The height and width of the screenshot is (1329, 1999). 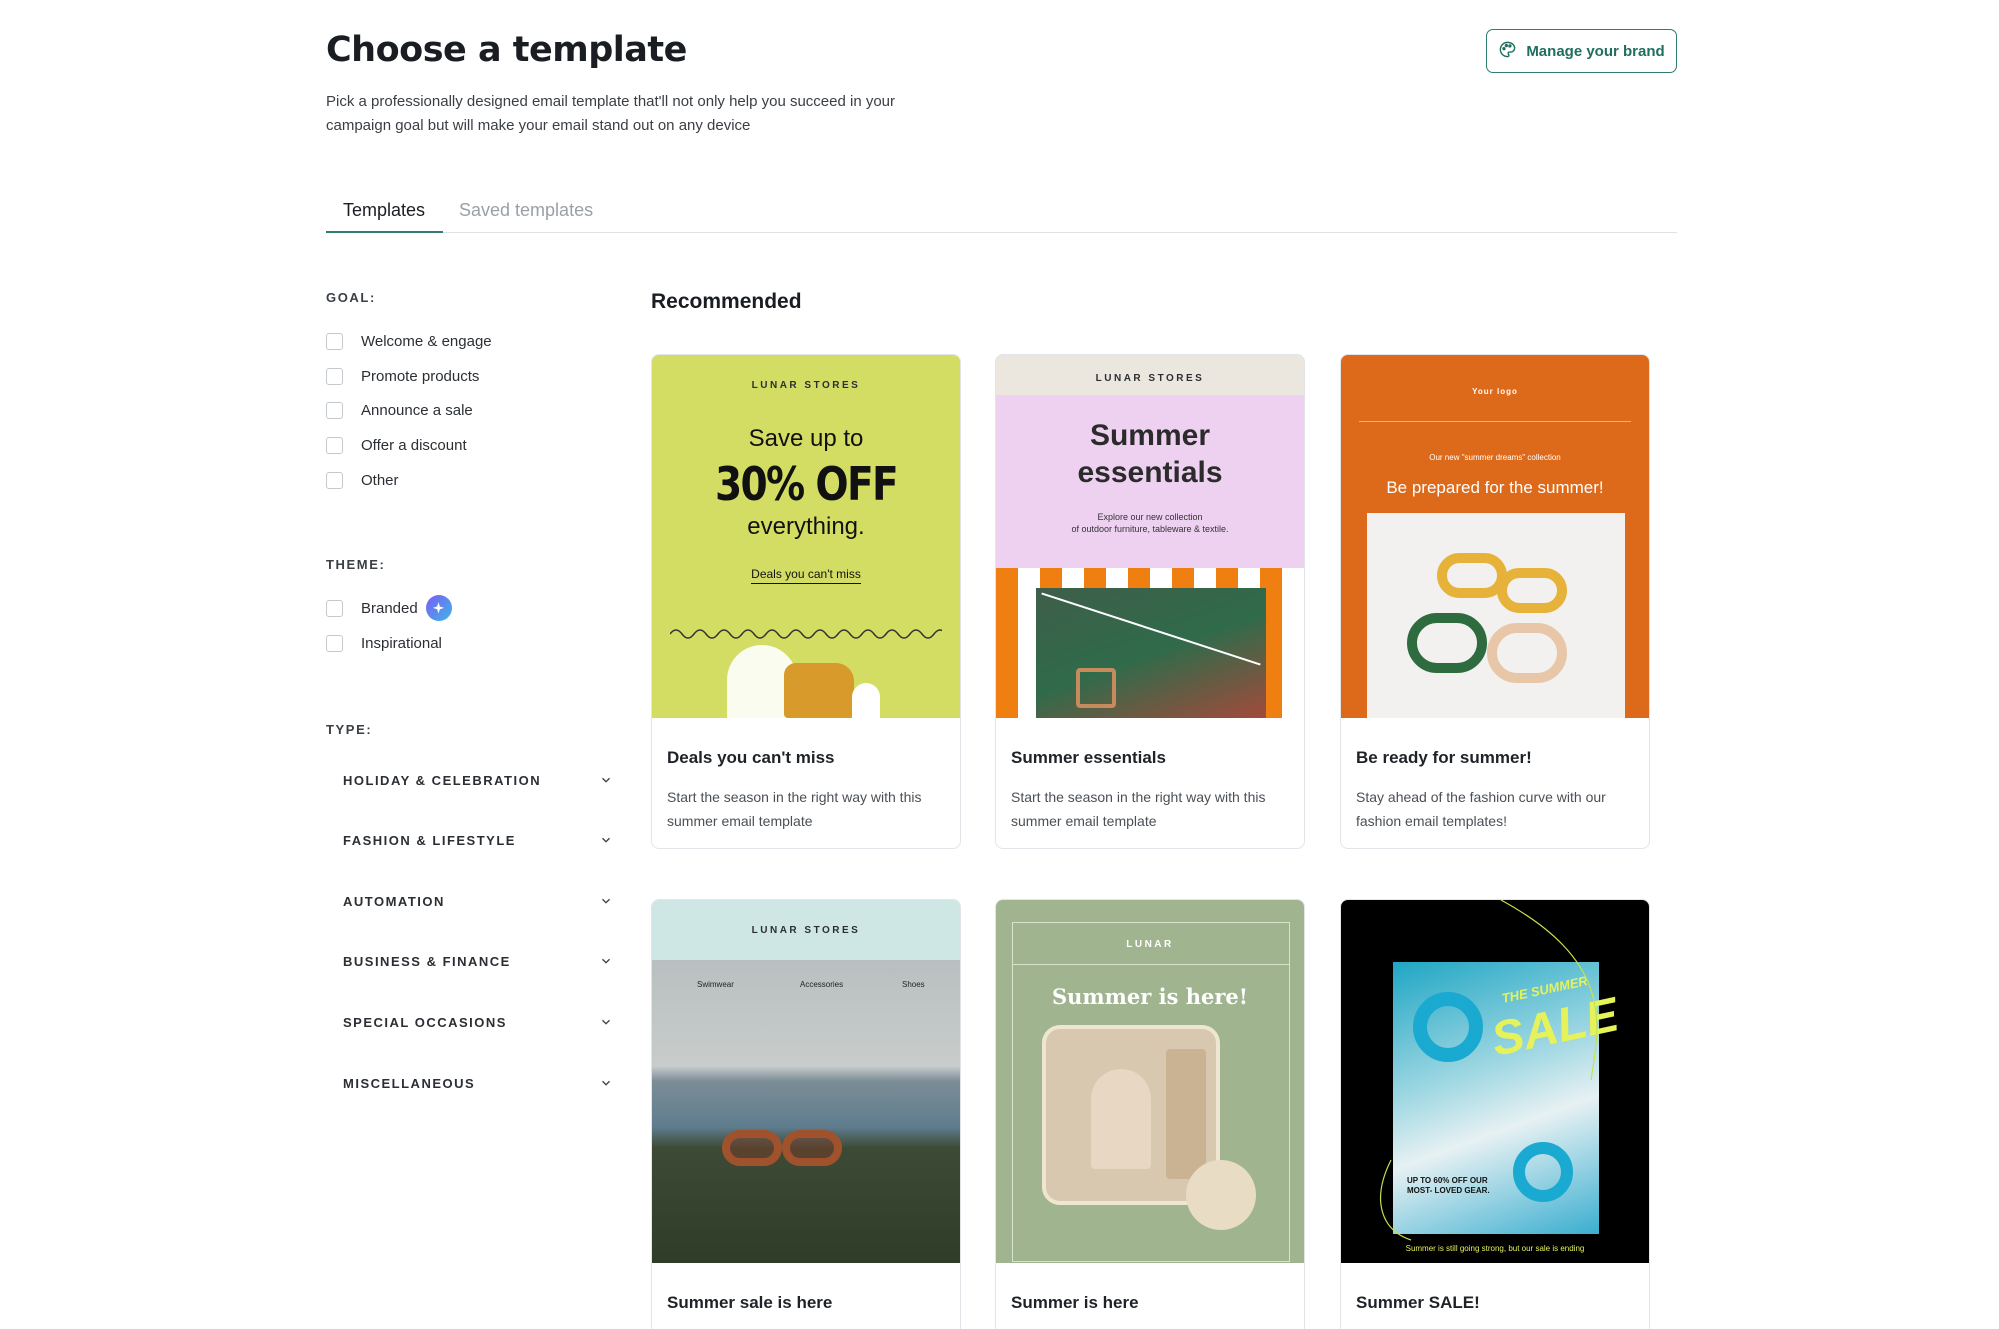 I want to click on template-card-summer-is-here: LUNAR Summer is here! Summer is here, so click(x=1150, y=1114).